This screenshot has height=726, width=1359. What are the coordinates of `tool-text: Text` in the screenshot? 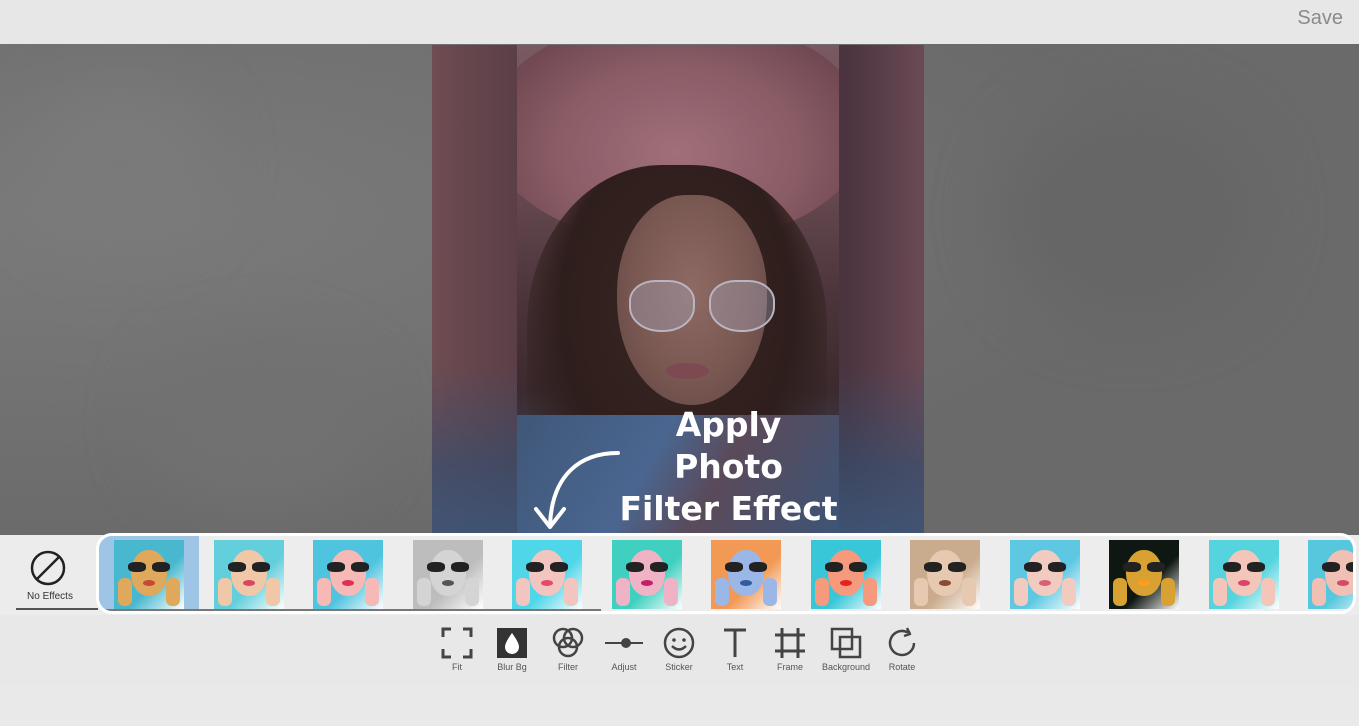 It's located at (735, 649).